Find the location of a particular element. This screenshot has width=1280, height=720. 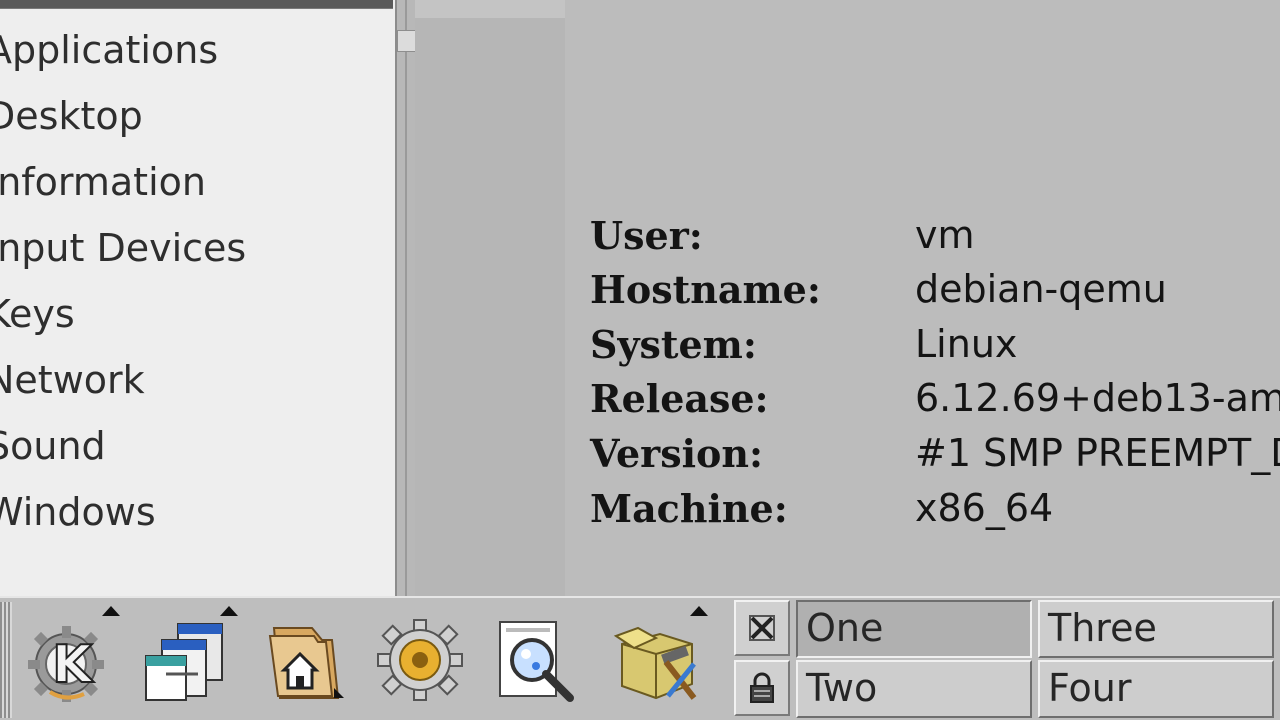

lock-screen-button is located at coordinates (762, 688).